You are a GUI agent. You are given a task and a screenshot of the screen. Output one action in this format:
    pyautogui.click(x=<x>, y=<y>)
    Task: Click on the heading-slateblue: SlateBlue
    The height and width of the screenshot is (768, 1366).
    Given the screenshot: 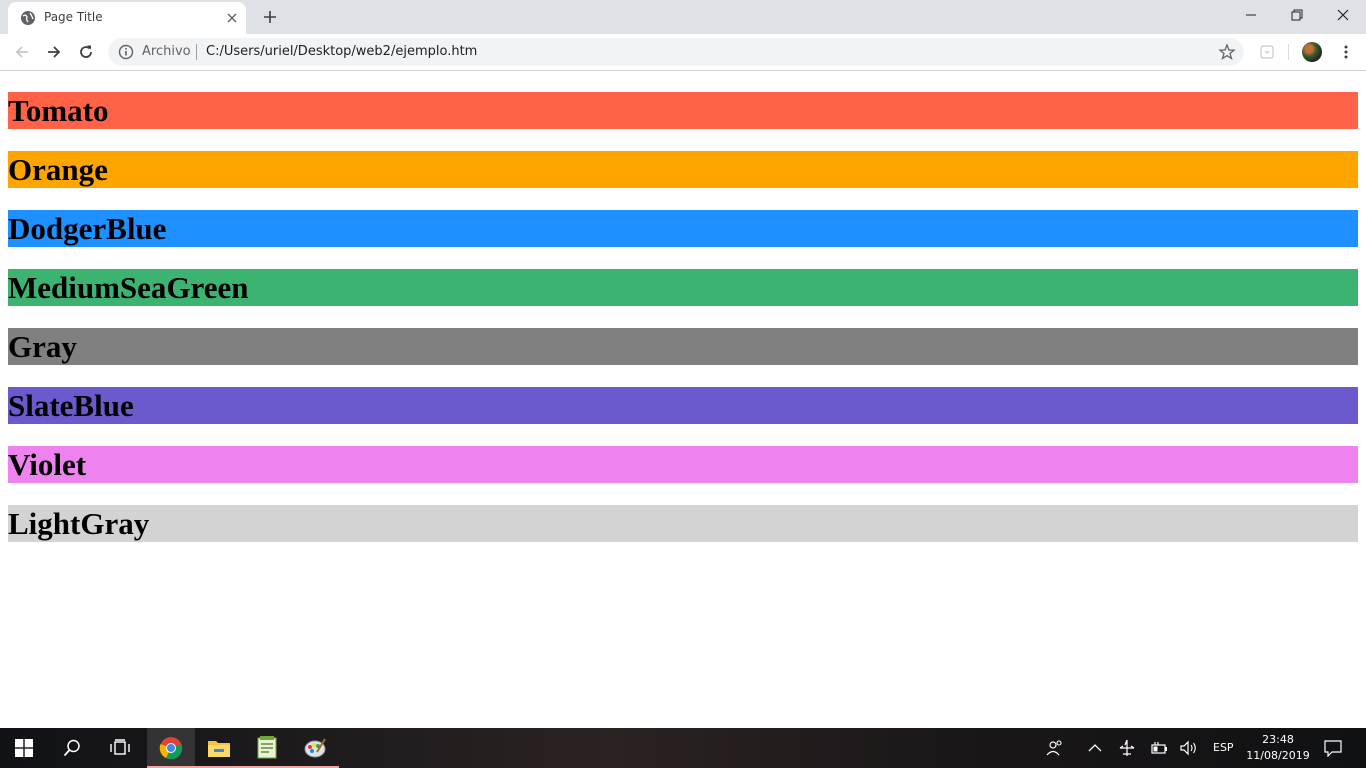 What is the action you would take?
    pyautogui.click(x=683, y=405)
    